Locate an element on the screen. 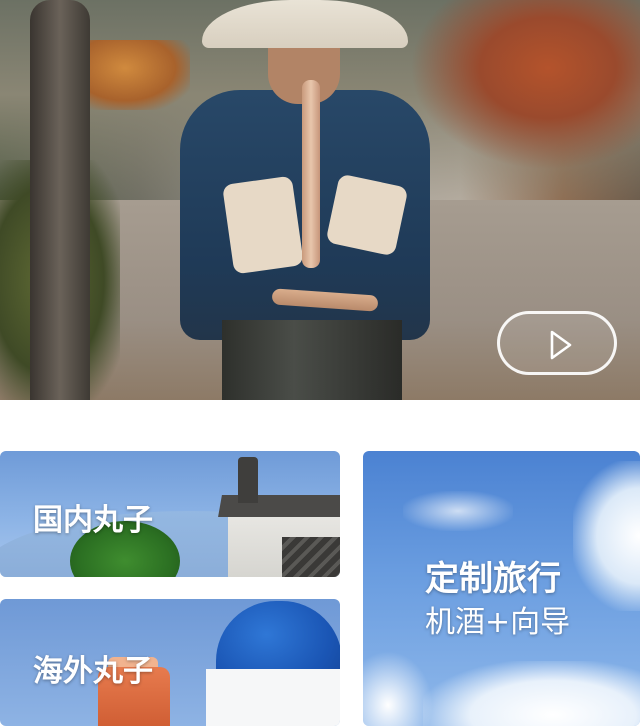 Image resolution: width=640 pixels, height=726 pixels. house-roof is located at coordinates (279, 506).